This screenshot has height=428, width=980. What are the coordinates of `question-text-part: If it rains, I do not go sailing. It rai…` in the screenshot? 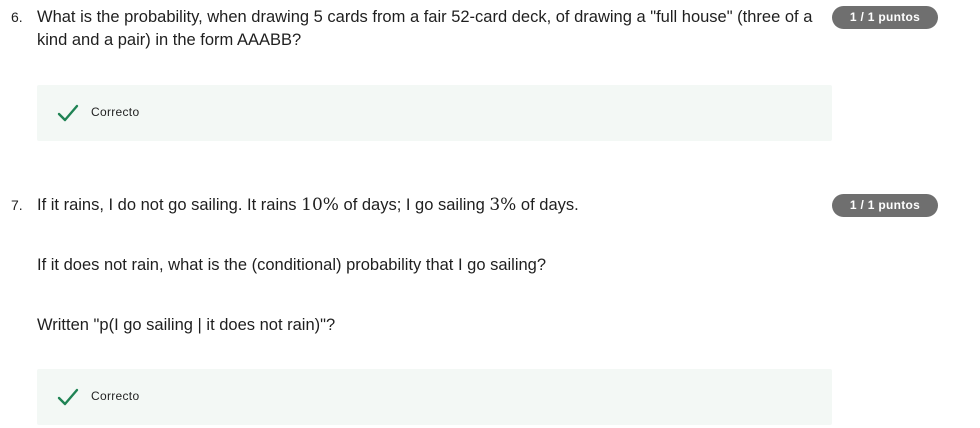 It's located at (169, 205).